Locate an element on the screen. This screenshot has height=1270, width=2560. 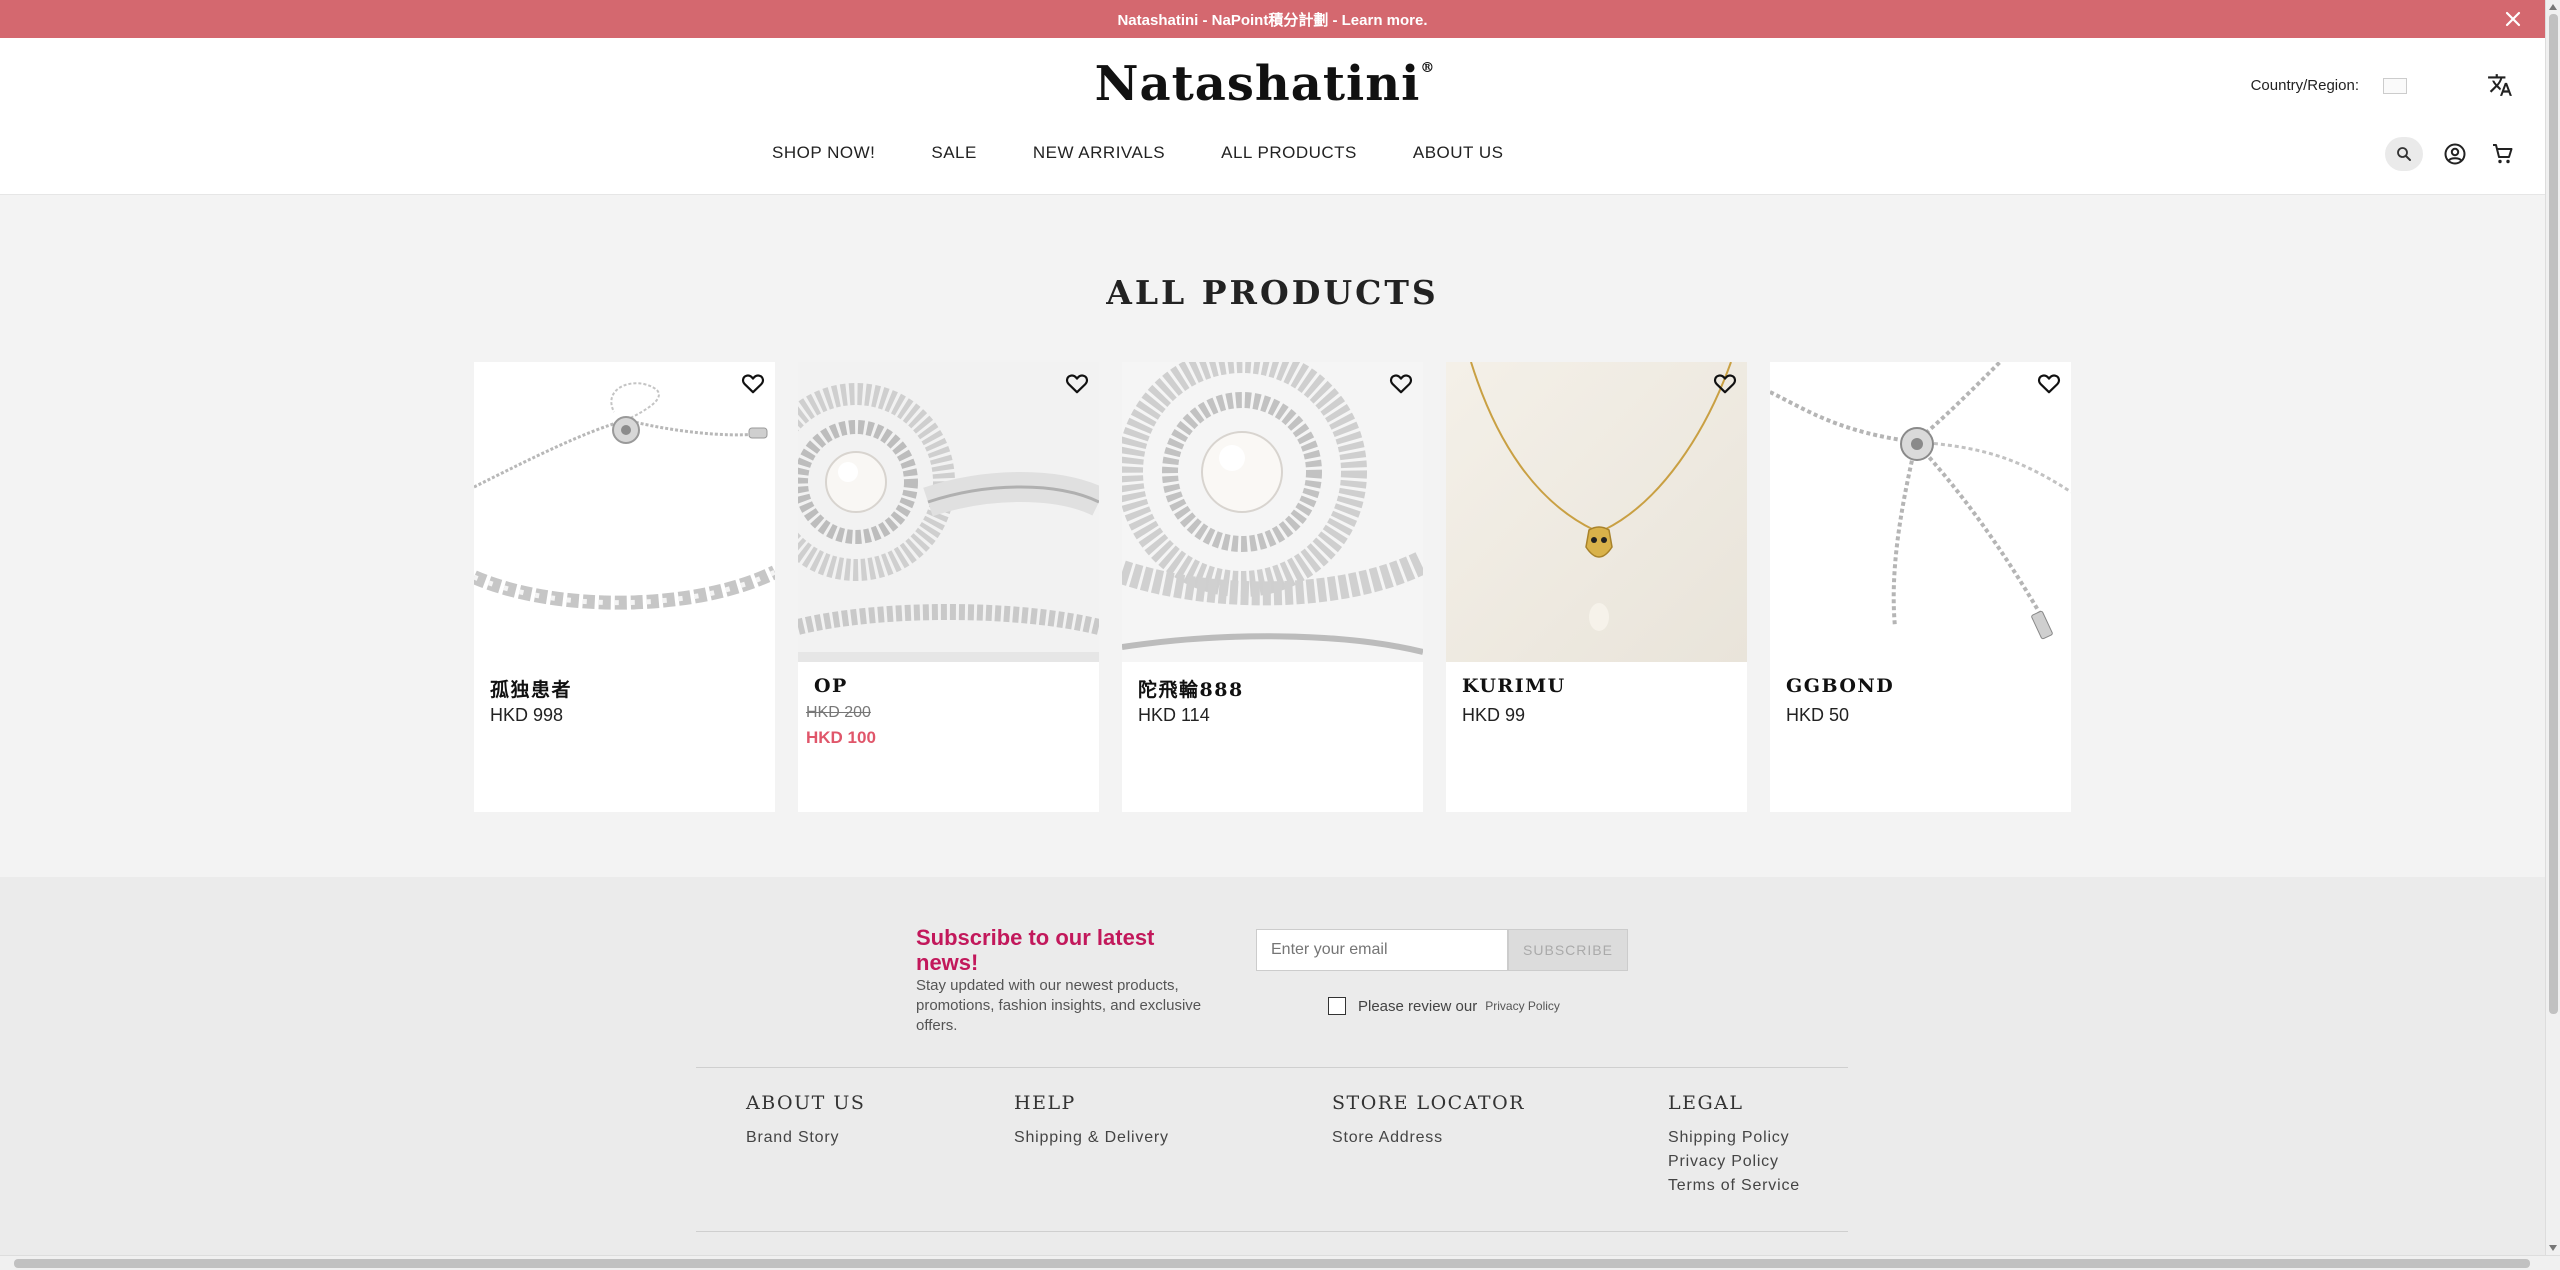
close-icon is located at coordinates (2513, 19).